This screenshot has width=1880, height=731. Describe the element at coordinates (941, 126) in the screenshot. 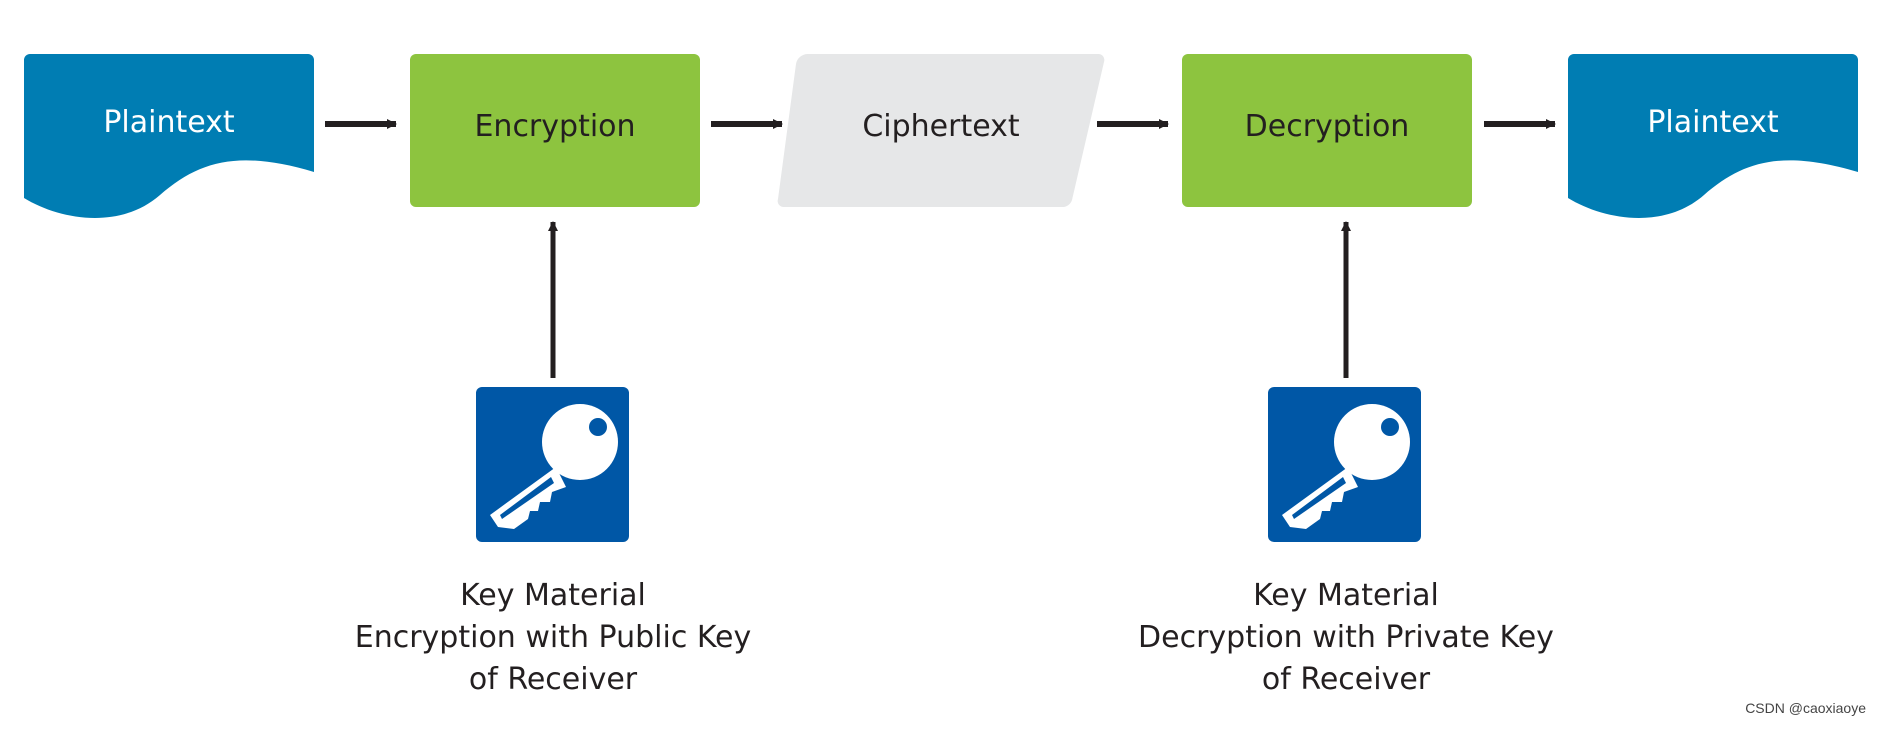

I see `ciphertext-label: Ciphertext` at that location.